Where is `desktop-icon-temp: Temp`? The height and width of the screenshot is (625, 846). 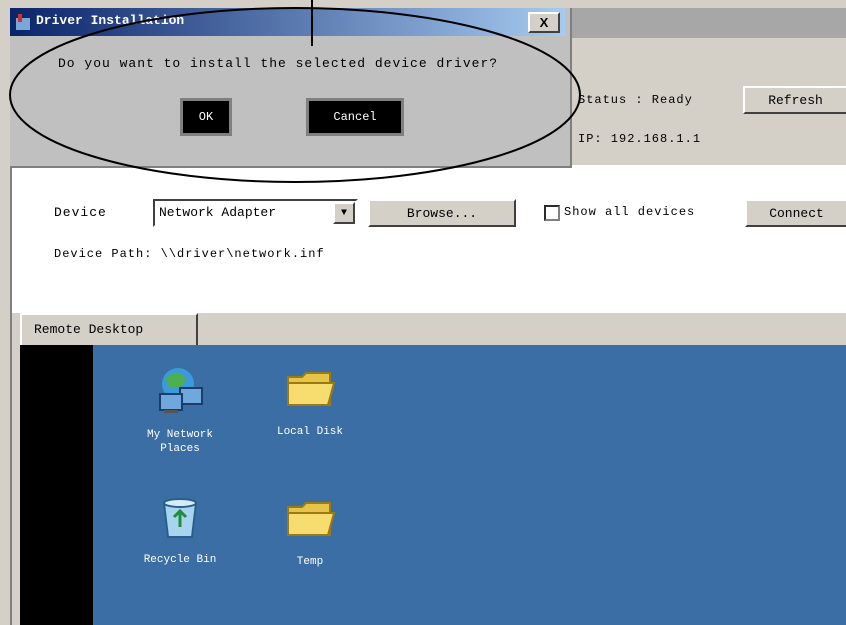
desktop-icon-temp: Temp is located at coordinates (310, 532).